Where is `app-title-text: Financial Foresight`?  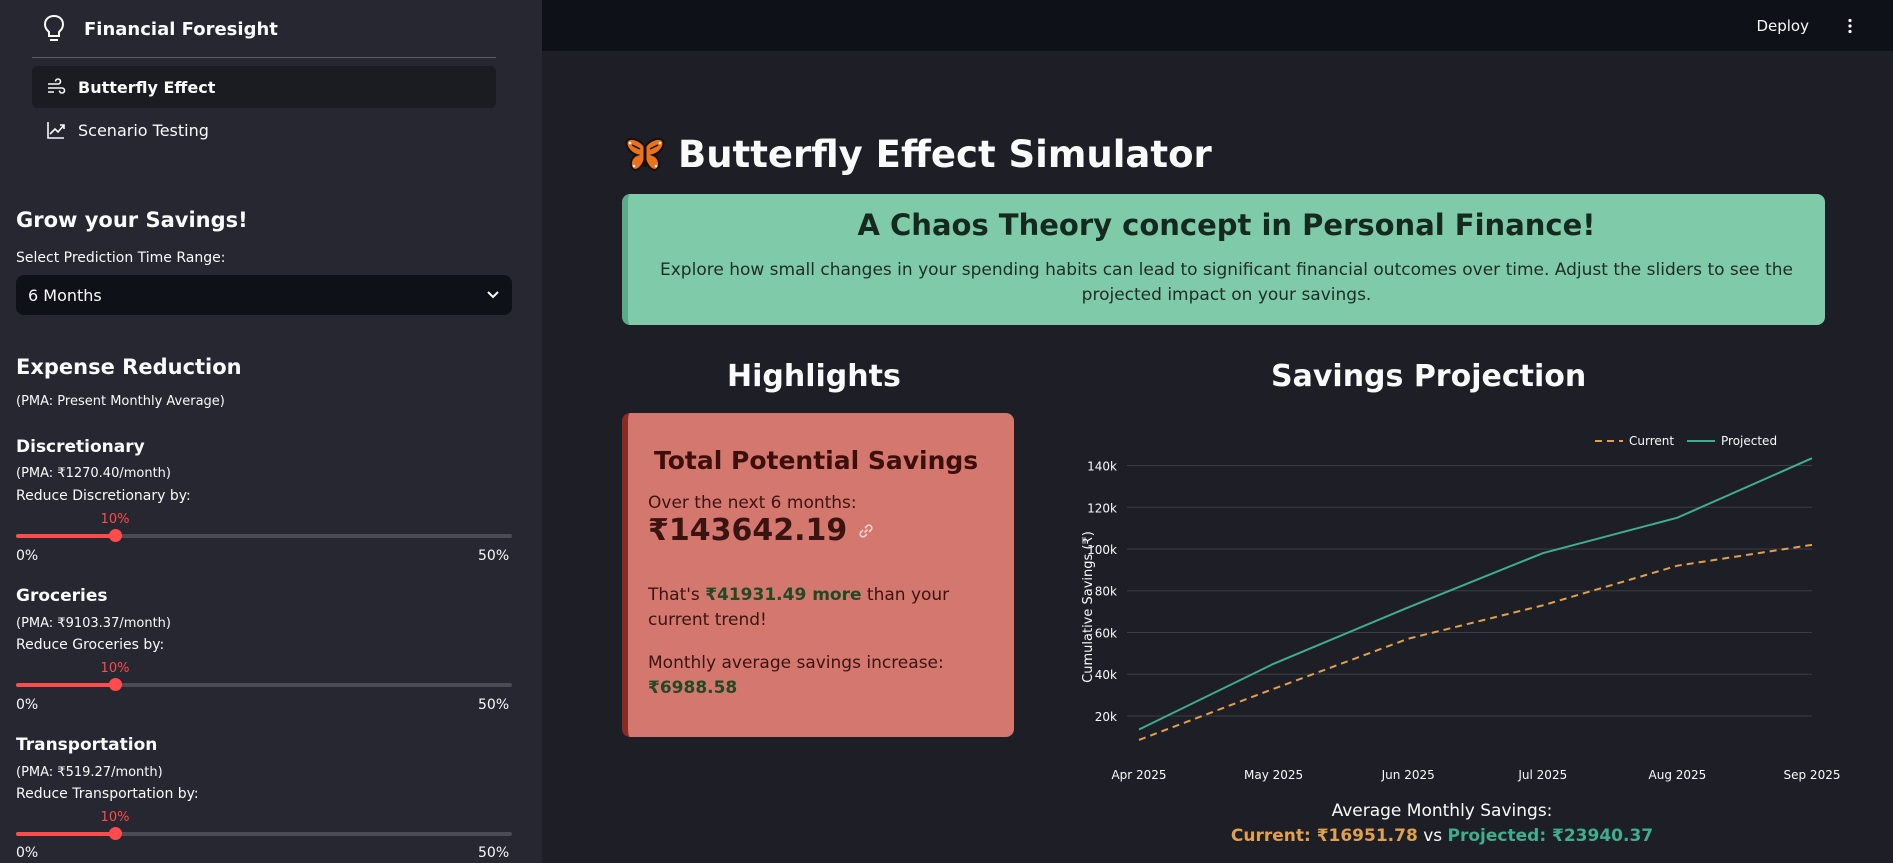
app-title-text: Financial Foresight is located at coordinates (181, 29).